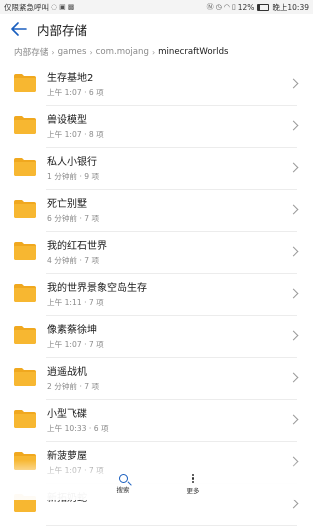  I want to click on back-button, so click(19, 29).